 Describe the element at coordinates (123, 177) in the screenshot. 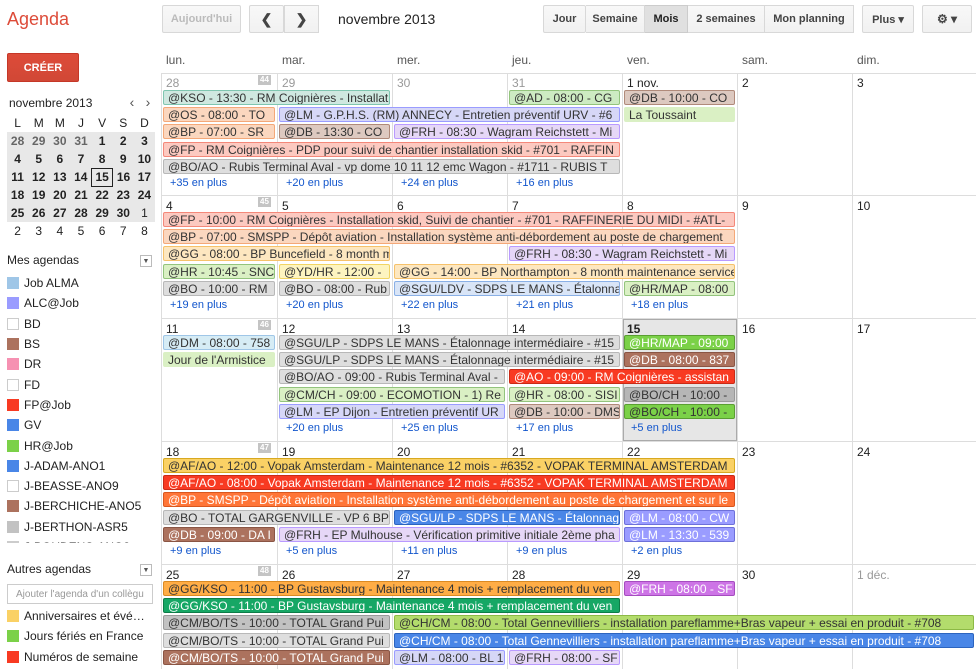

I see `mini-day: 16` at that location.